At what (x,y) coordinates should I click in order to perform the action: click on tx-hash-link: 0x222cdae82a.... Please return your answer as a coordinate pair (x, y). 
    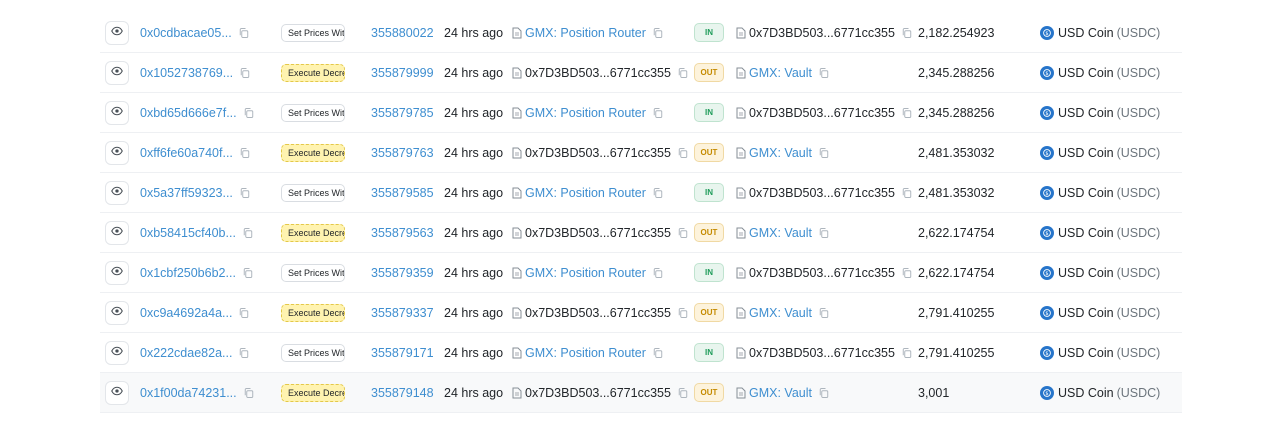
    Looking at the image, I should click on (186, 353).